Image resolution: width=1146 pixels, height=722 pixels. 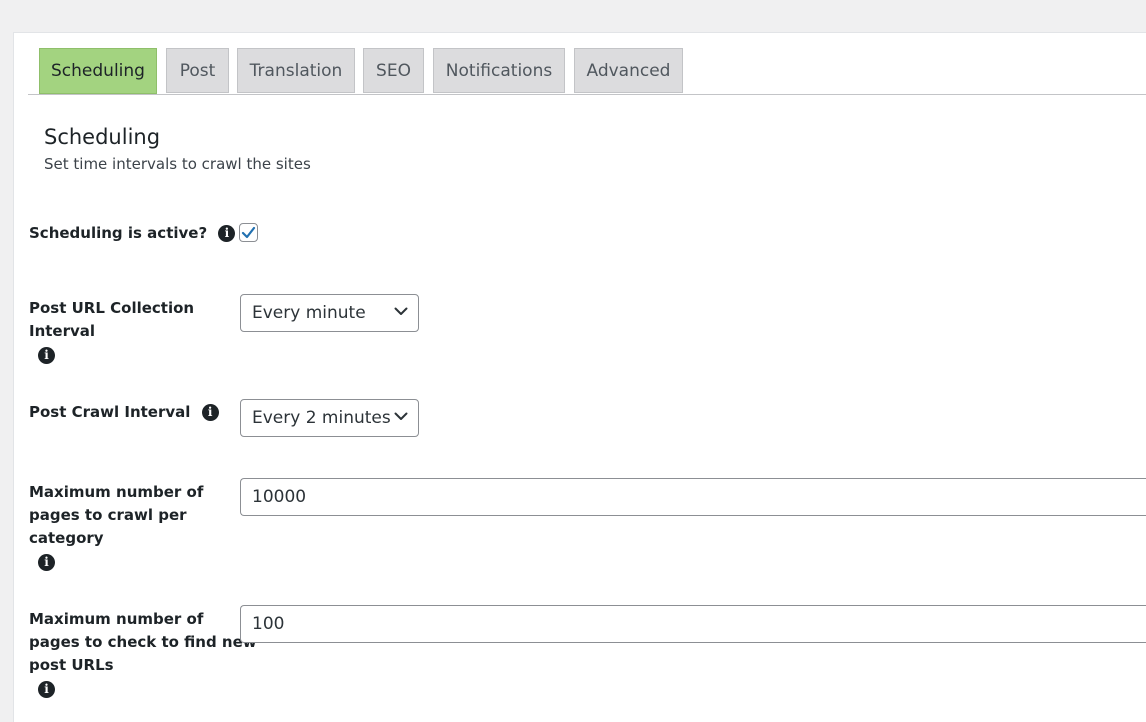 What do you see at coordinates (112, 308) in the screenshot?
I see `label-line: Post URL Collection` at bounding box center [112, 308].